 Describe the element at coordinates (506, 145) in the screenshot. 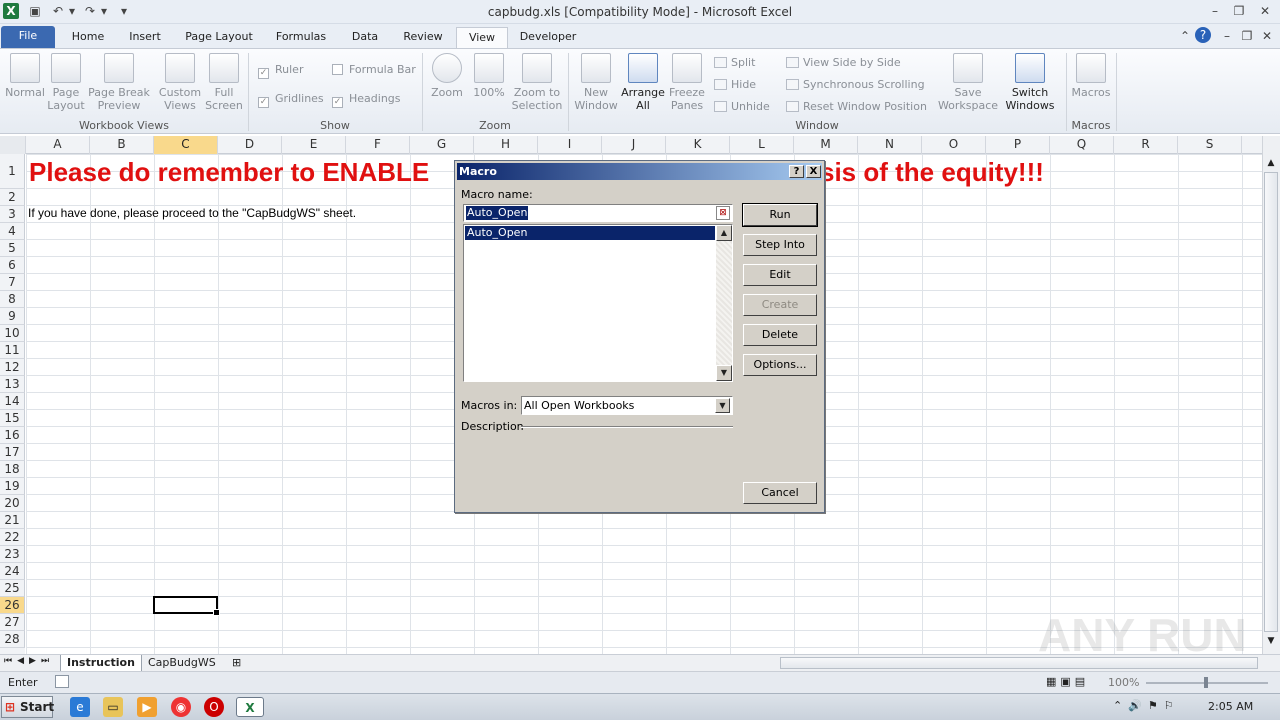

I see `column-header-h: H` at that location.